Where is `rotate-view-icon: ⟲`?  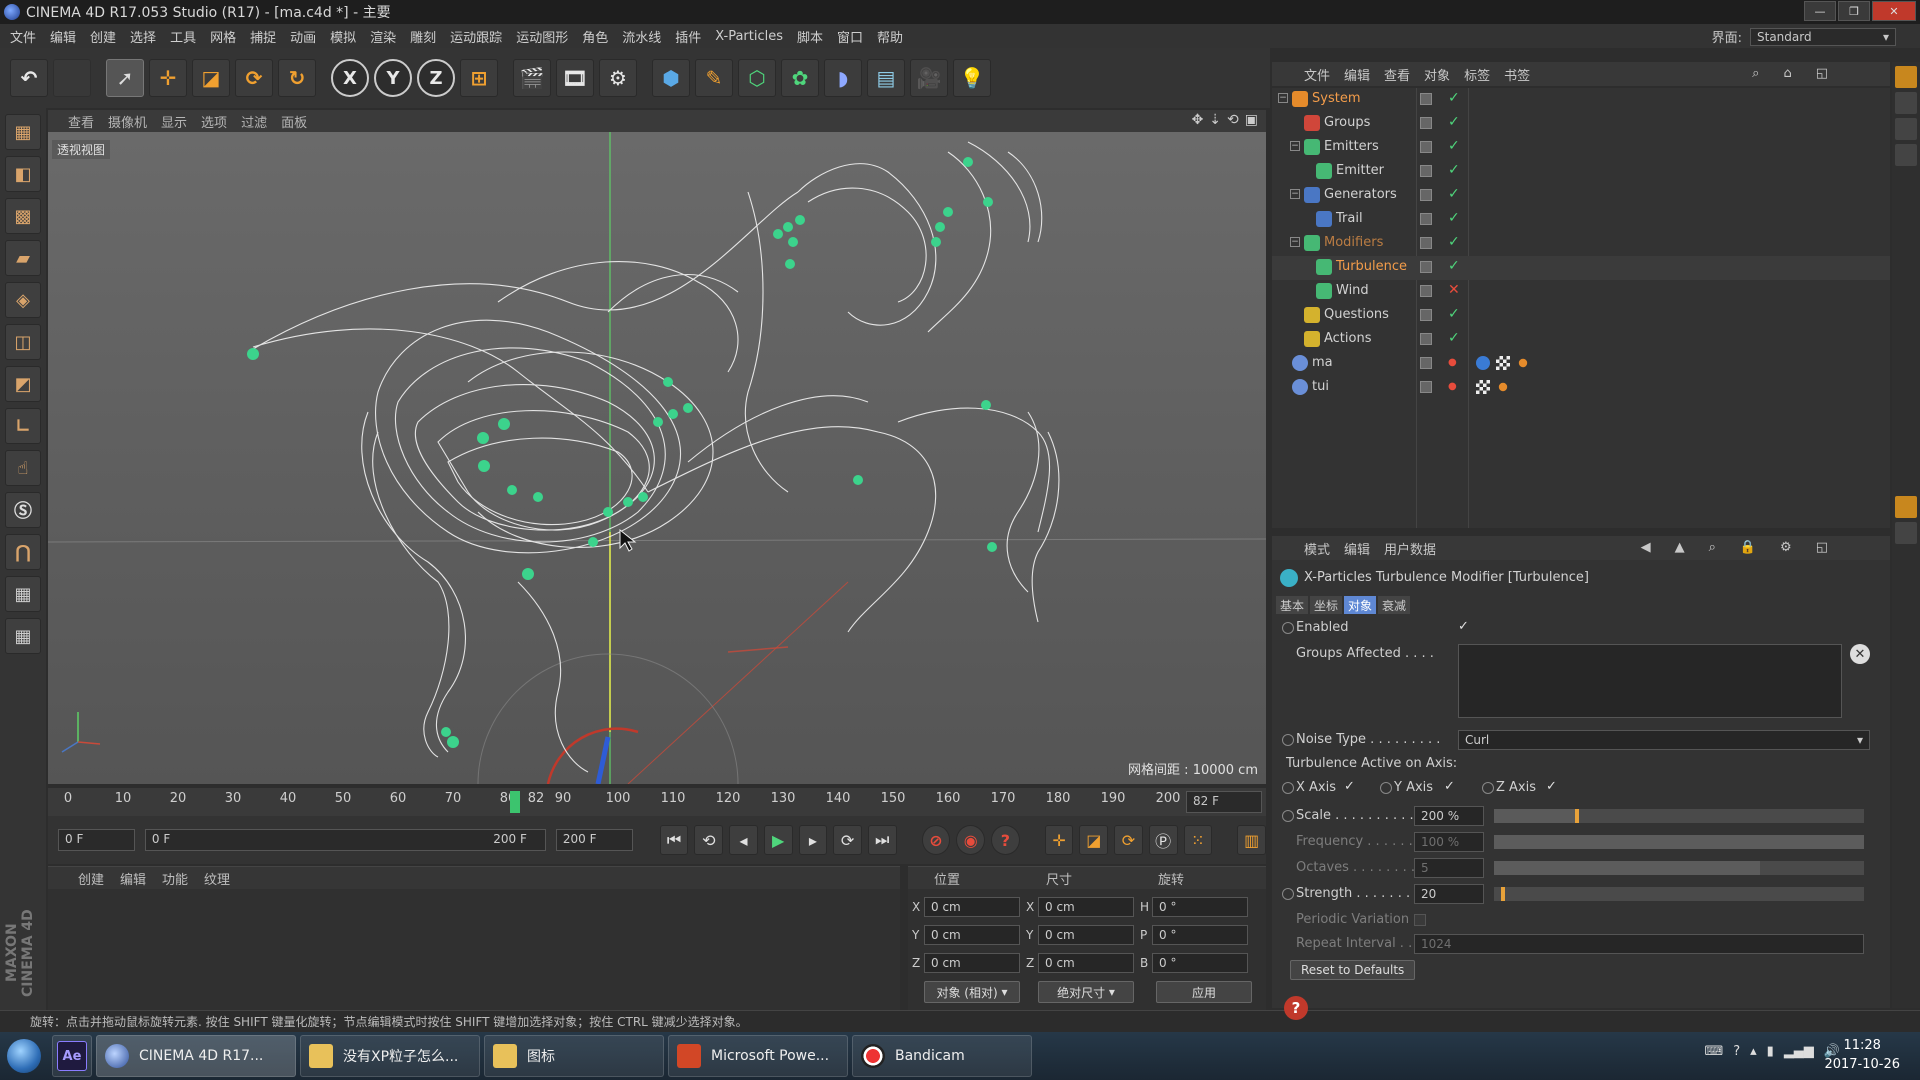
rotate-view-icon: ⟲ is located at coordinates (1233, 120).